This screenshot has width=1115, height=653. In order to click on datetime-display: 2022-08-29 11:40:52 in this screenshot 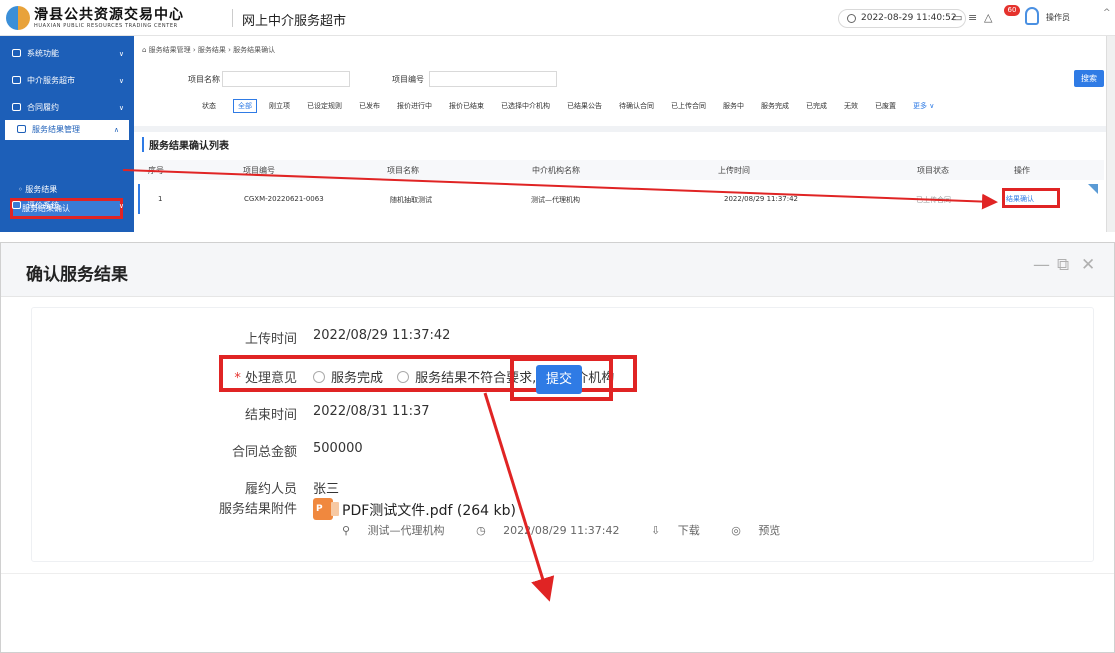, I will do `click(902, 18)`.